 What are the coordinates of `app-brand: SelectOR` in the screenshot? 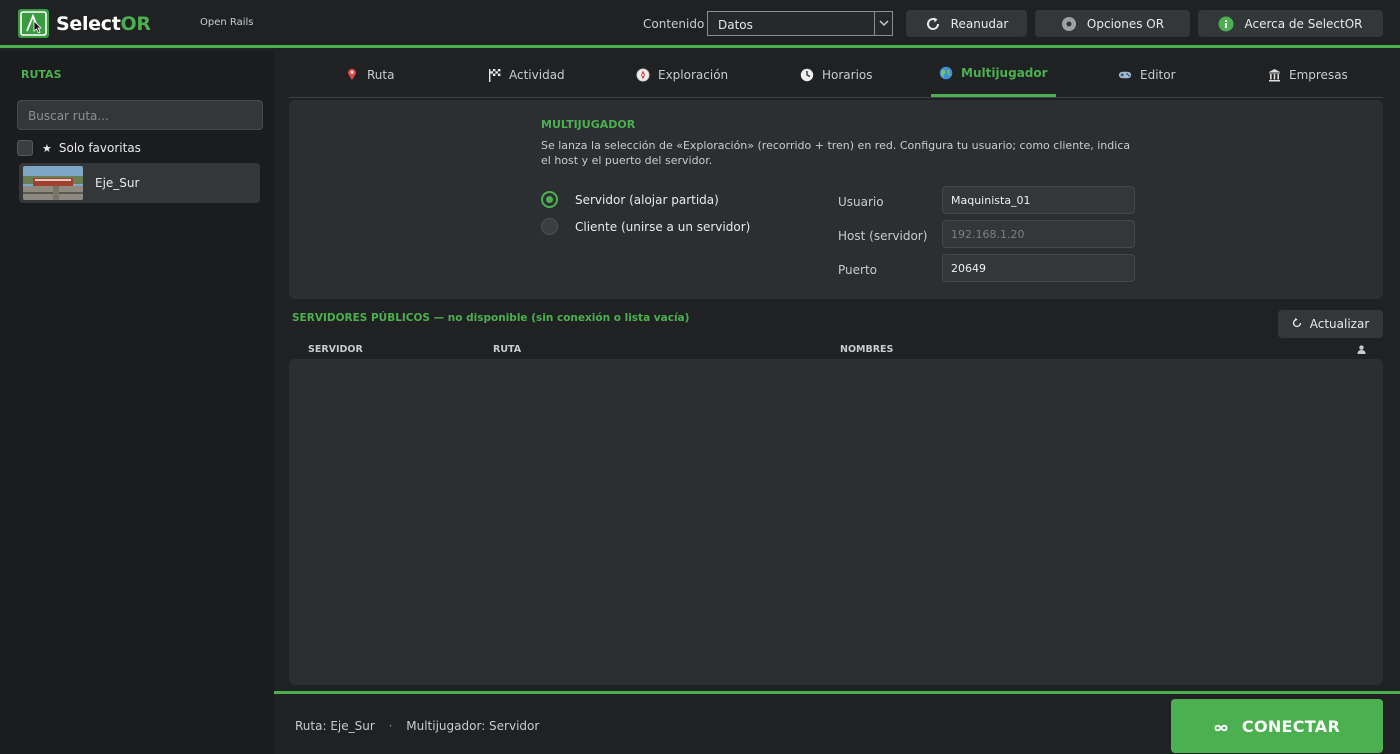 It's located at (103, 24).